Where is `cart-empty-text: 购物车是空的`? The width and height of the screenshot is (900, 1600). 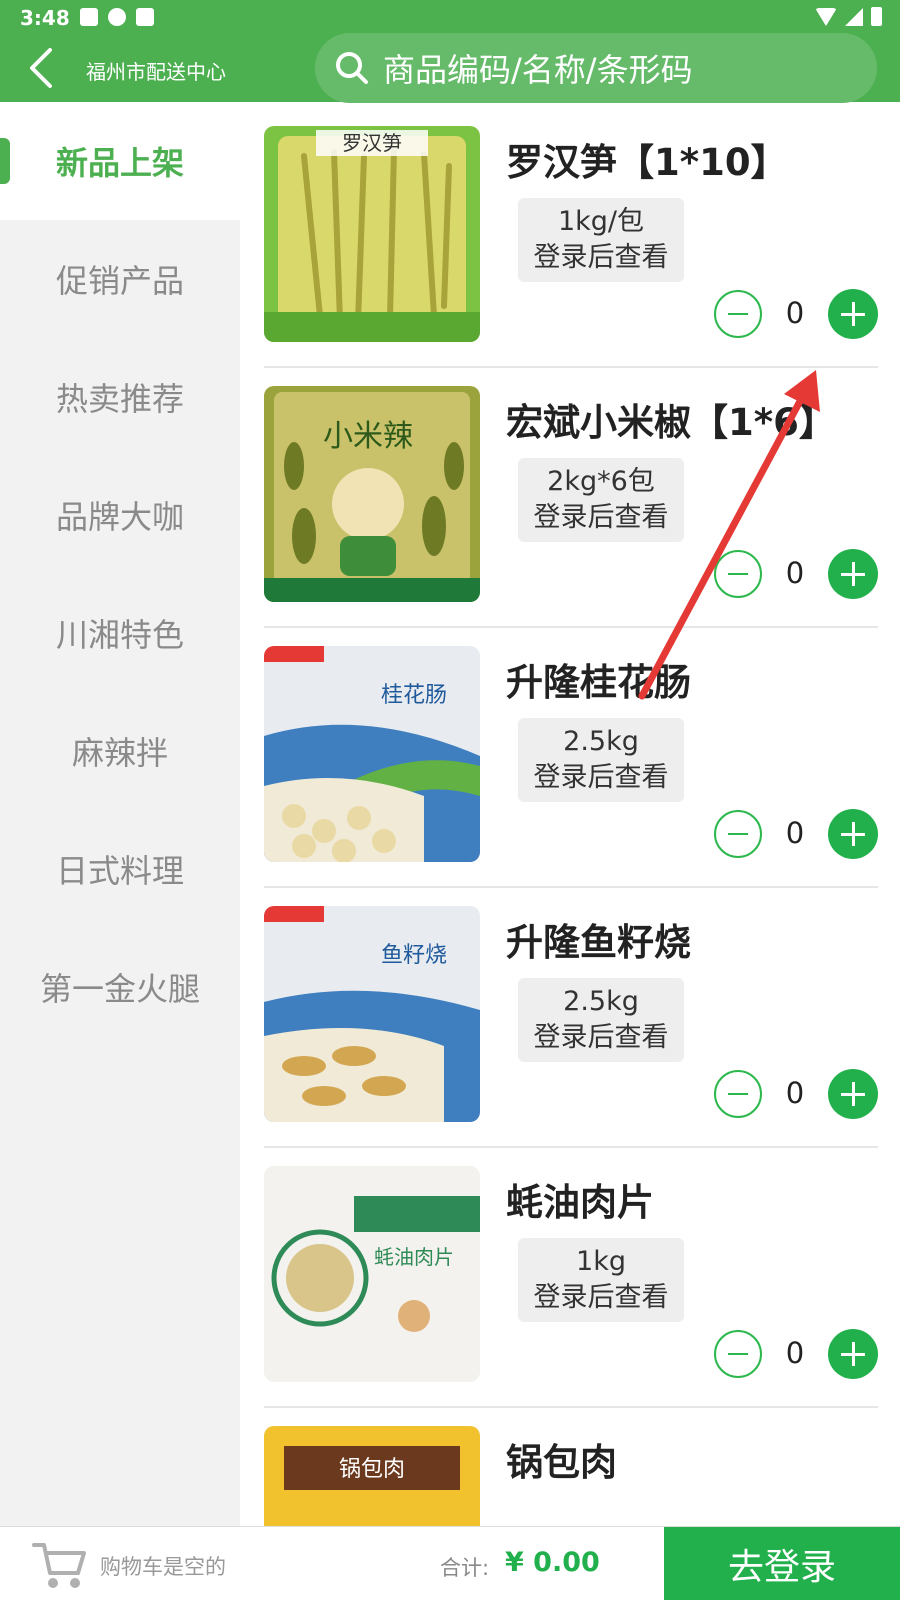
cart-empty-text: 购物车是空的 is located at coordinates (163, 1567).